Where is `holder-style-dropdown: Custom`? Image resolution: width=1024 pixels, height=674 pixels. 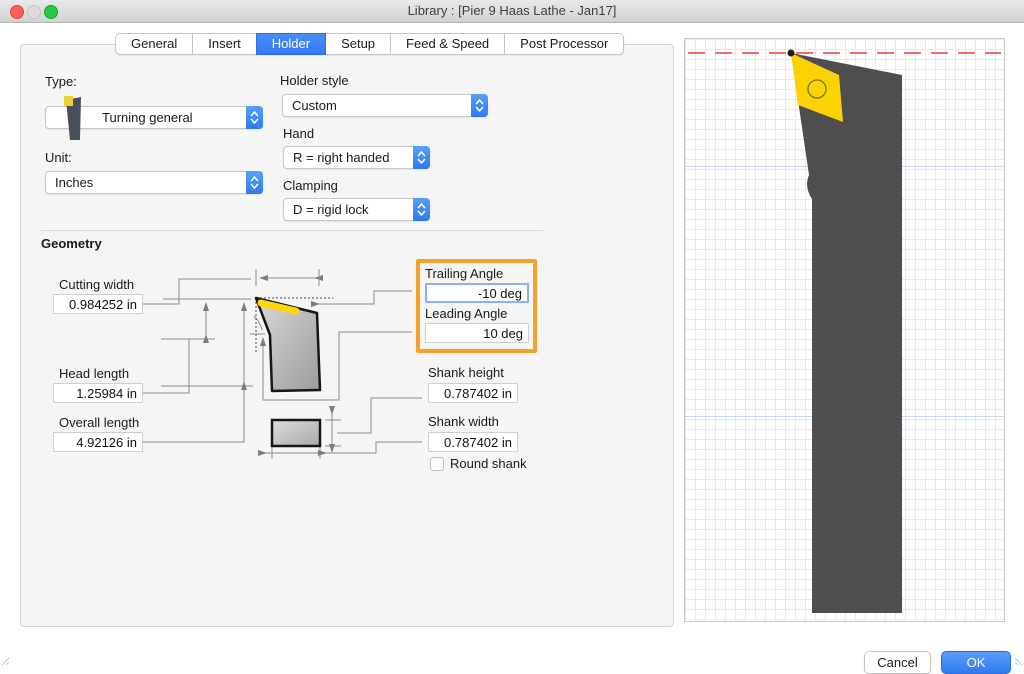 holder-style-dropdown: Custom is located at coordinates (385, 105).